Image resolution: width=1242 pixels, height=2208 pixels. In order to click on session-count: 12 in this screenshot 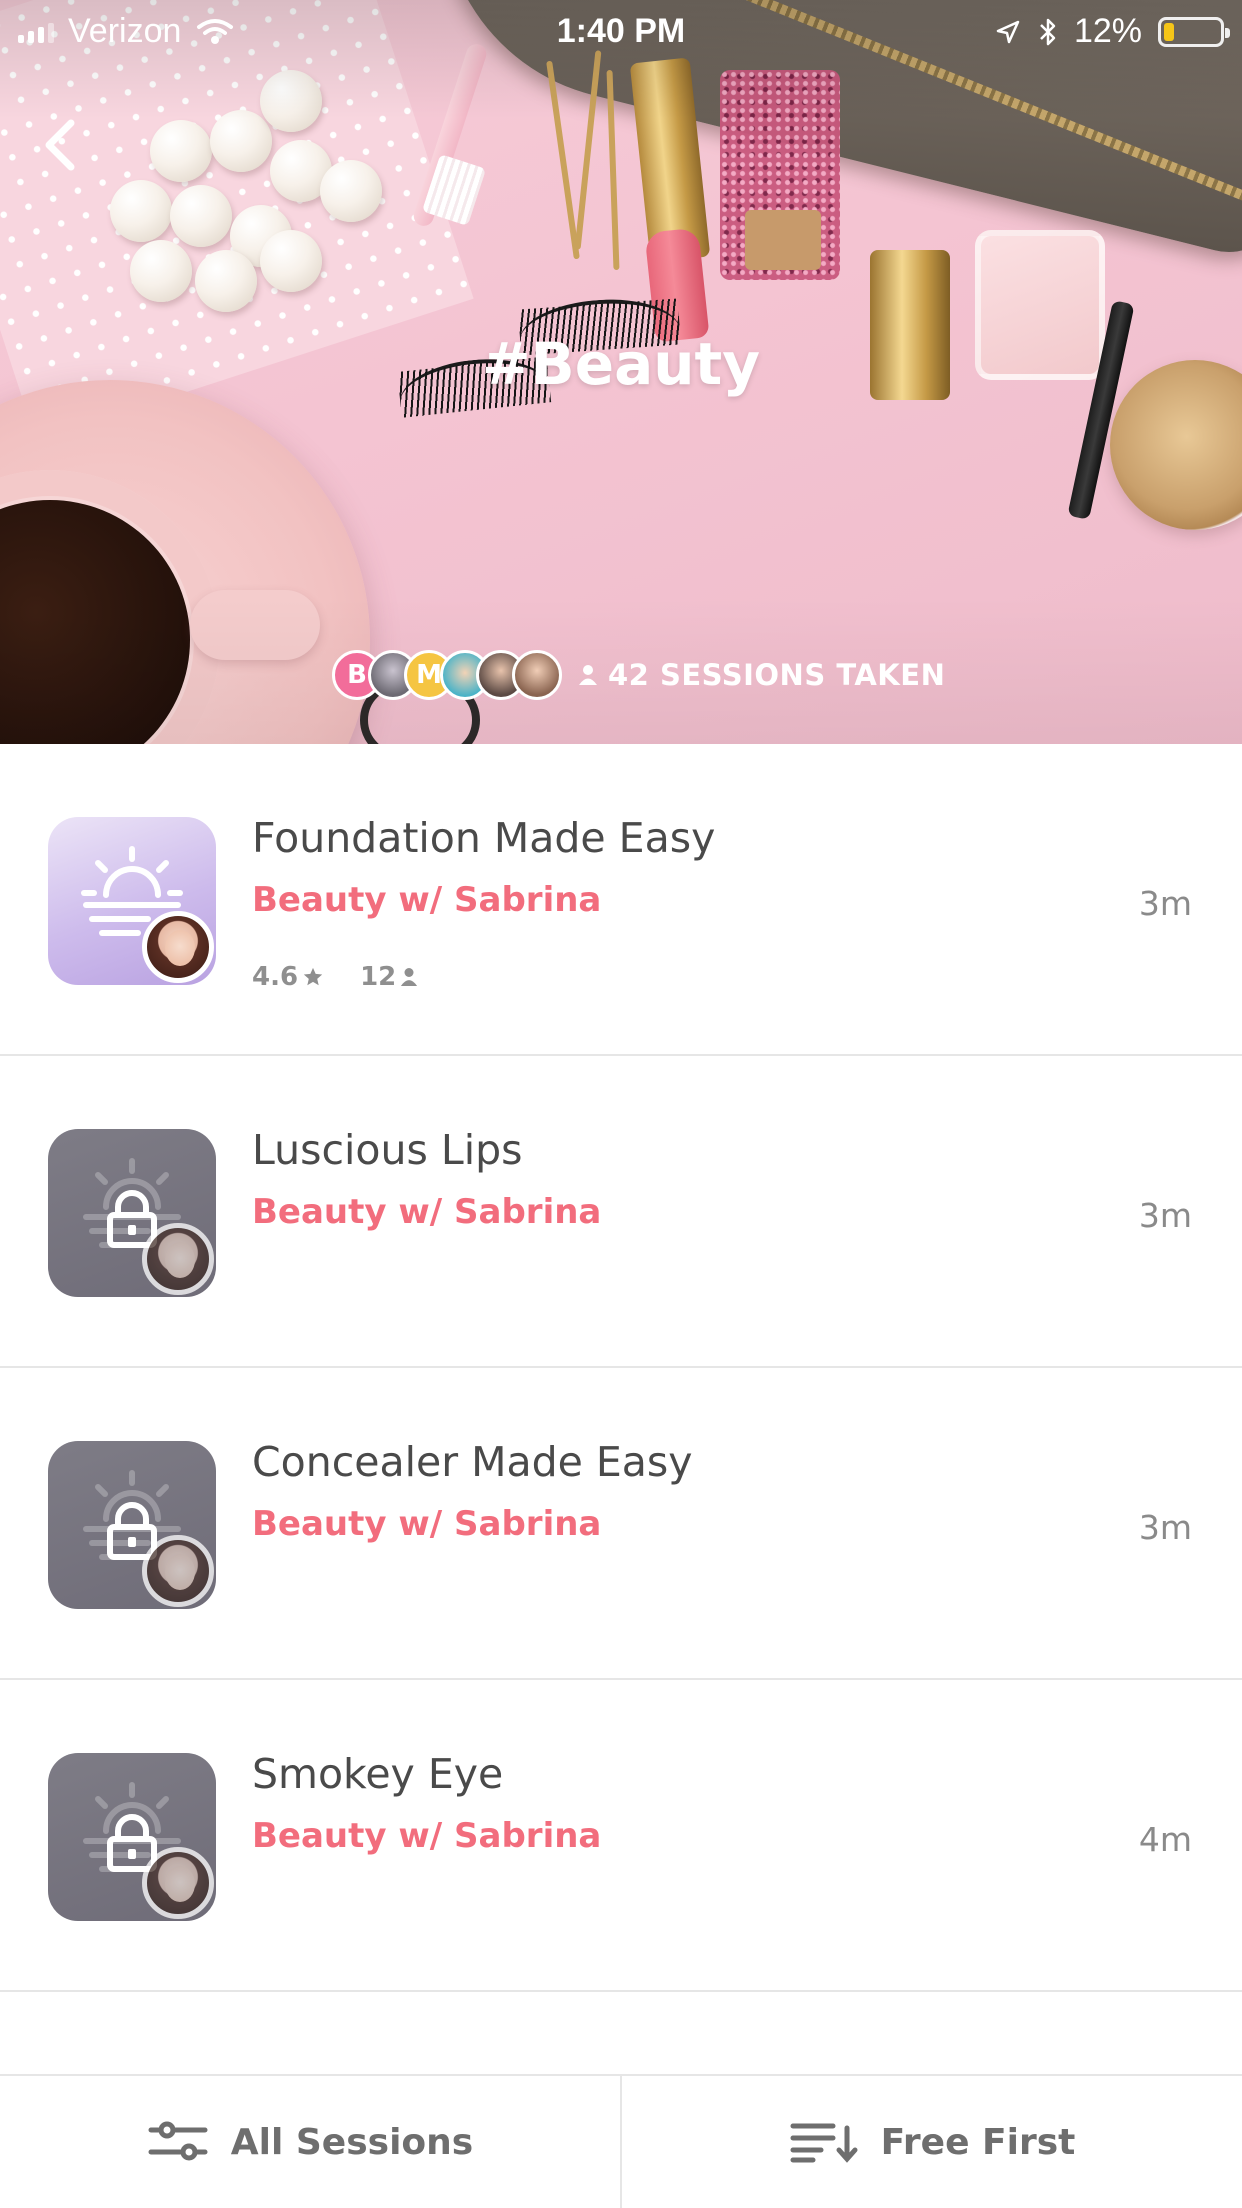, I will do `click(389, 977)`.